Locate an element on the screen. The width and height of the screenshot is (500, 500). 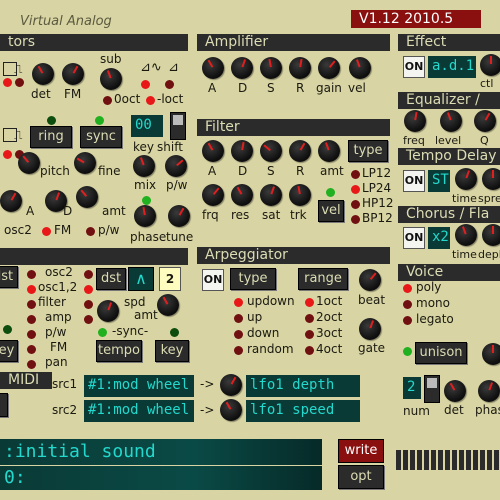
midi-button is located at coordinates (4, 405).